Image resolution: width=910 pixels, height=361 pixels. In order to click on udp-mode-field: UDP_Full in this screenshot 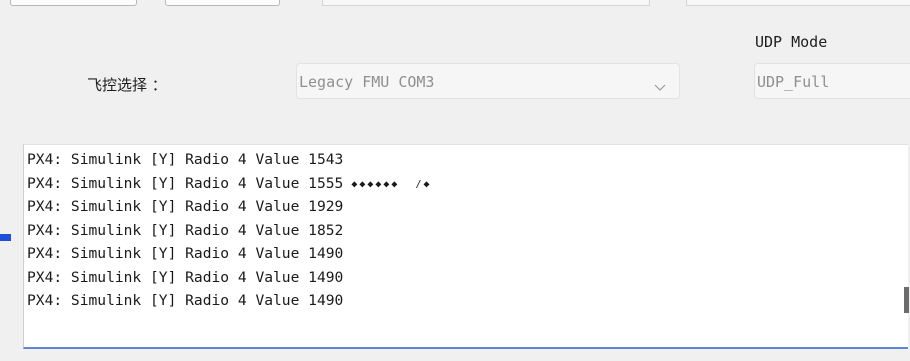, I will do `click(832, 81)`.